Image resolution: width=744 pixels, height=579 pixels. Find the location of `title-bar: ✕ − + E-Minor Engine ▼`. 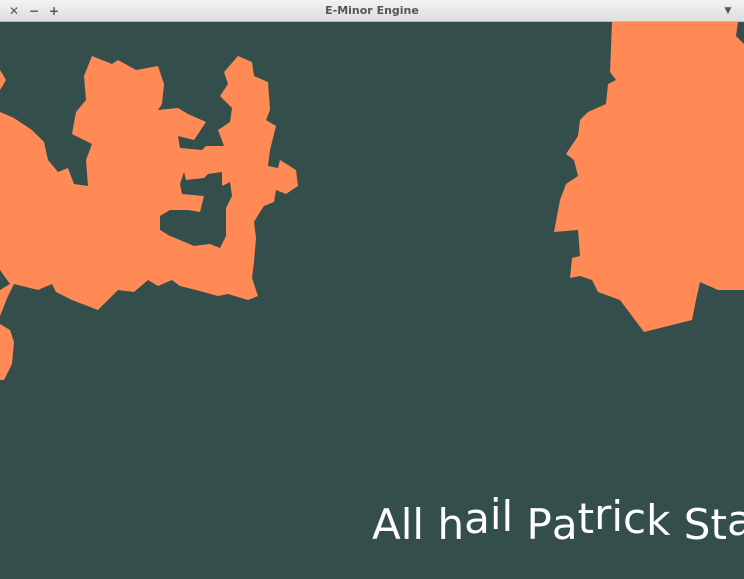

title-bar: ✕ − + E-Minor Engine ▼ is located at coordinates (372, 11).